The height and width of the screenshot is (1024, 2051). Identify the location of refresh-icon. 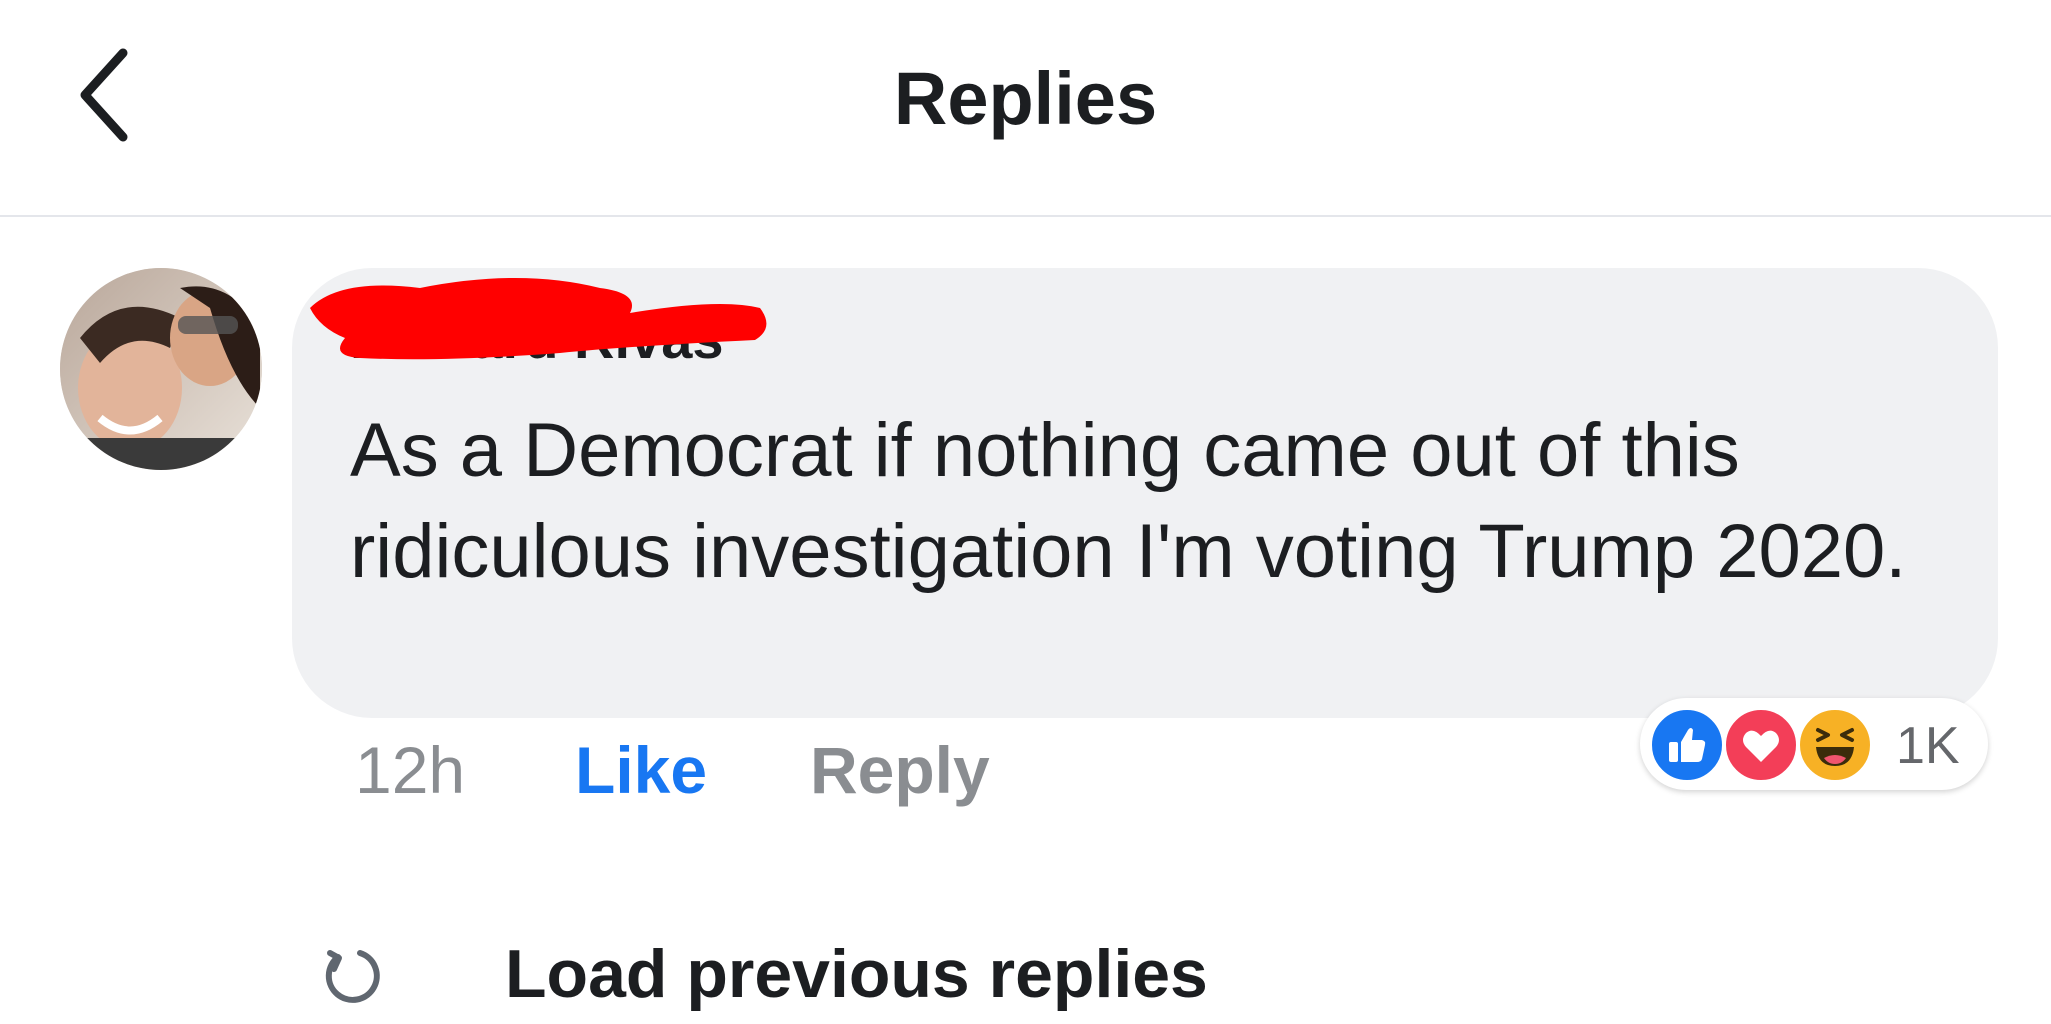
(352, 976).